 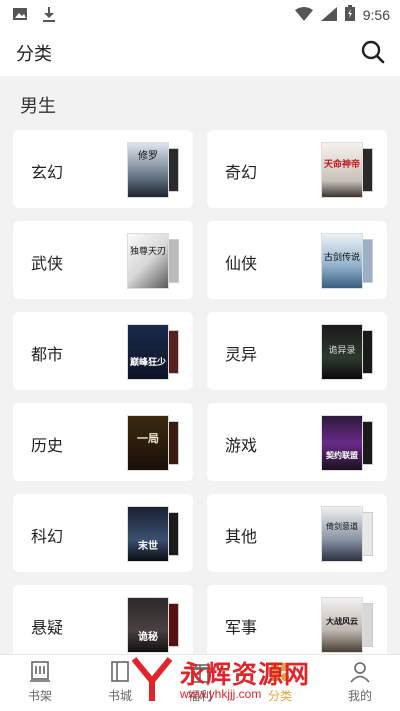 What do you see at coordinates (297, 442) in the screenshot?
I see `category-card: 游戏 契约联盟` at bounding box center [297, 442].